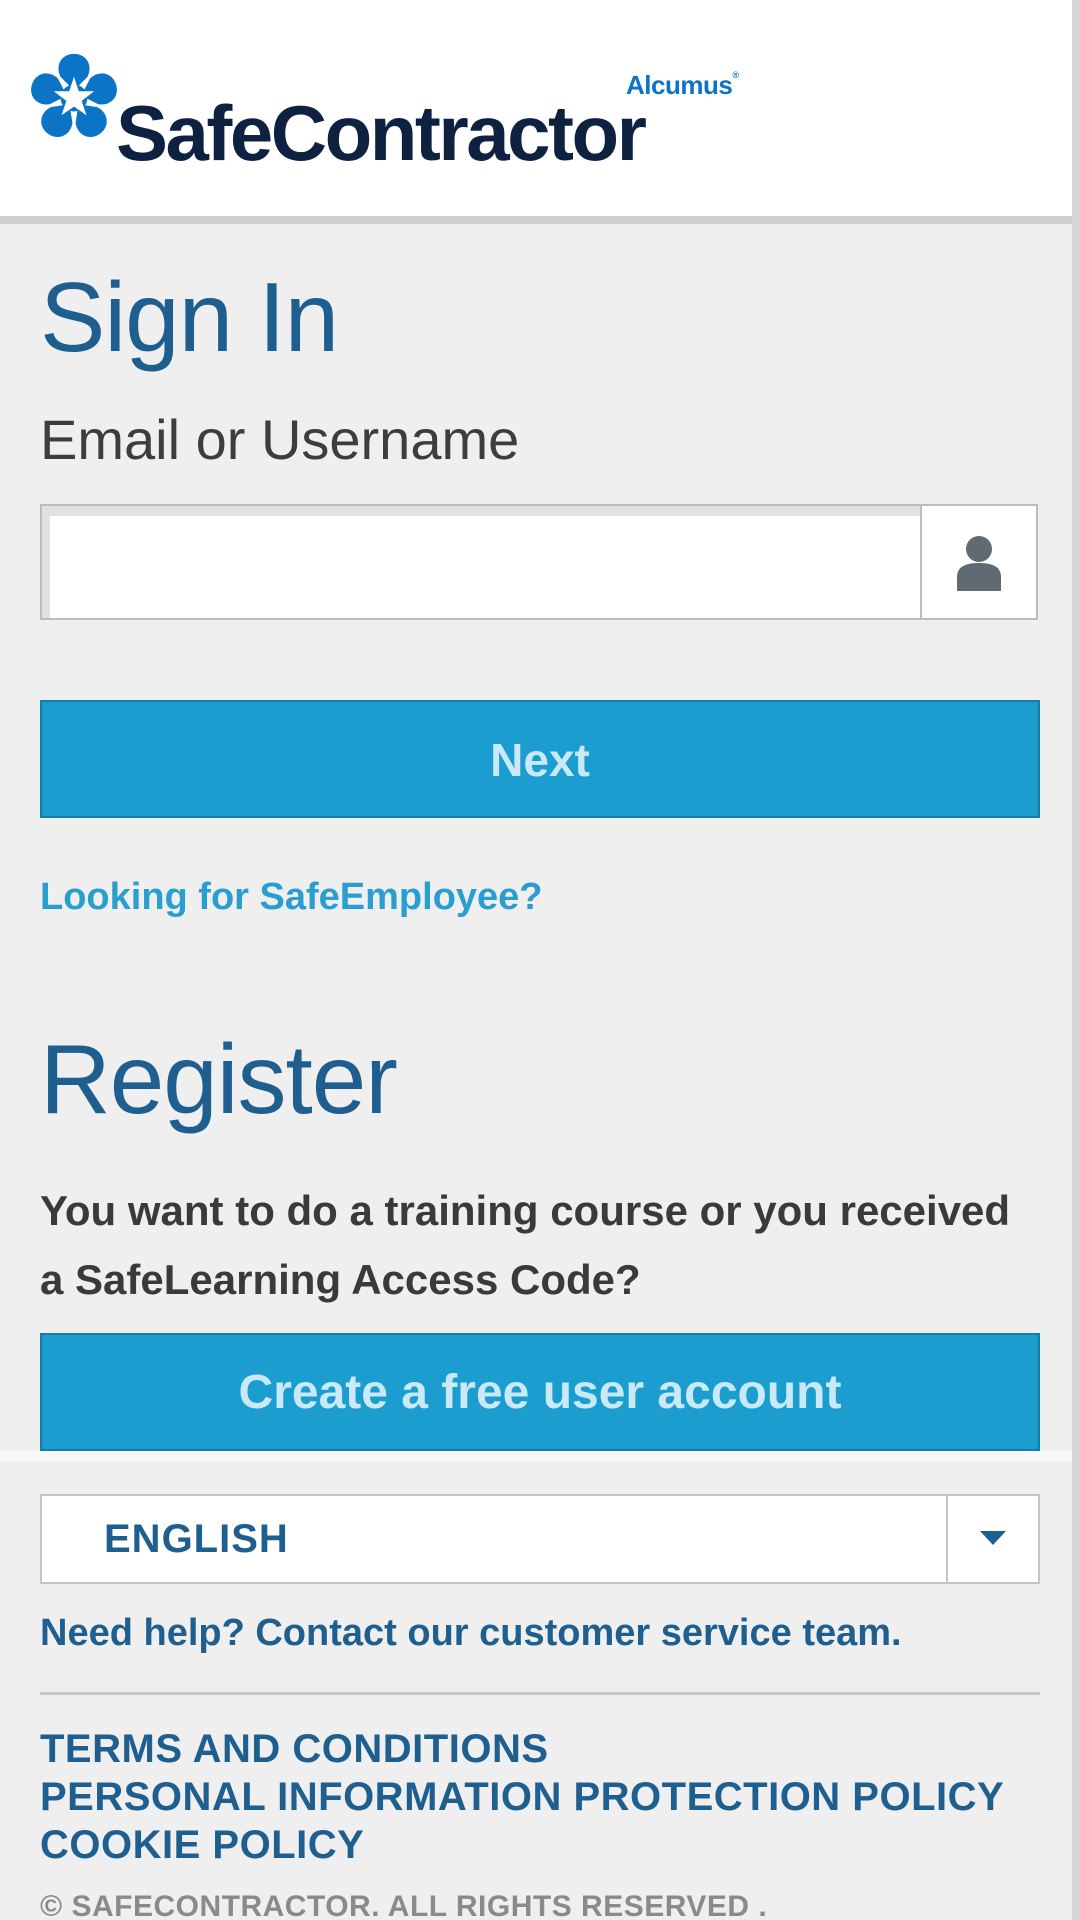 This screenshot has height=1920, width=1080. What do you see at coordinates (280, 439) in the screenshot?
I see `username-label: Email or Username` at bounding box center [280, 439].